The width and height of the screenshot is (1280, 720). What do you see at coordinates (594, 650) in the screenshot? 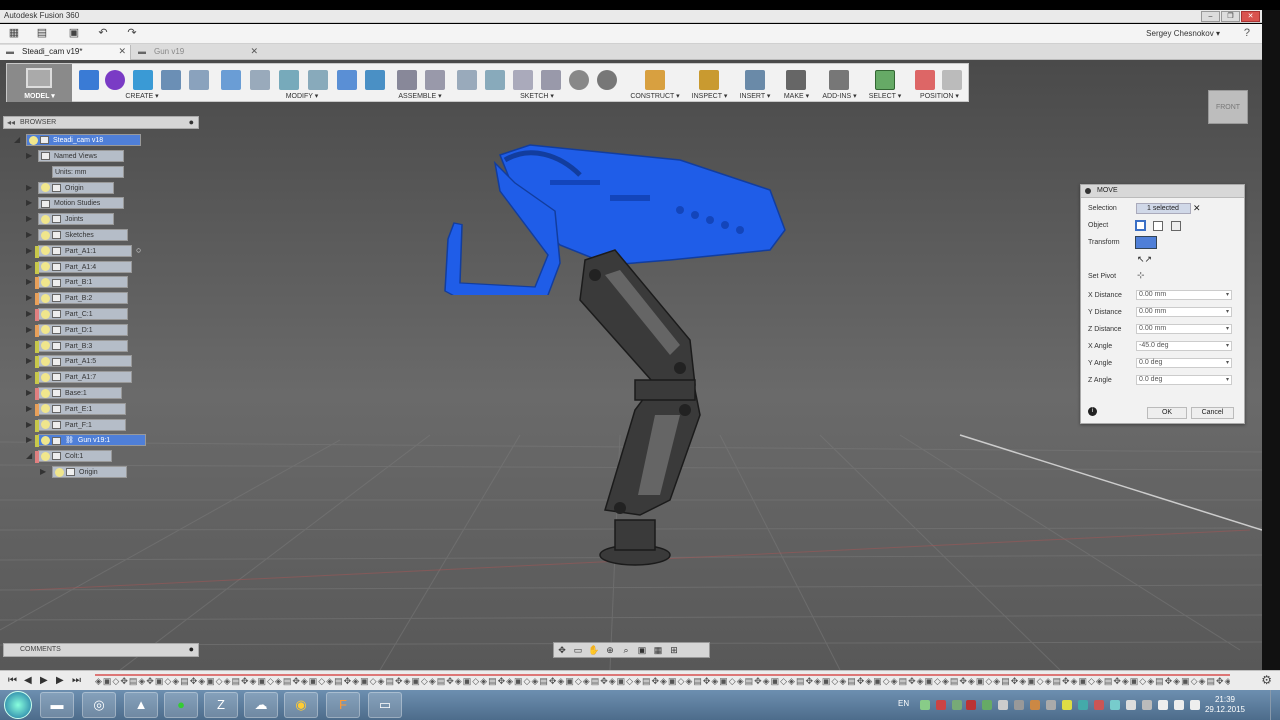
I see `pan-icon: ✋` at bounding box center [594, 650].